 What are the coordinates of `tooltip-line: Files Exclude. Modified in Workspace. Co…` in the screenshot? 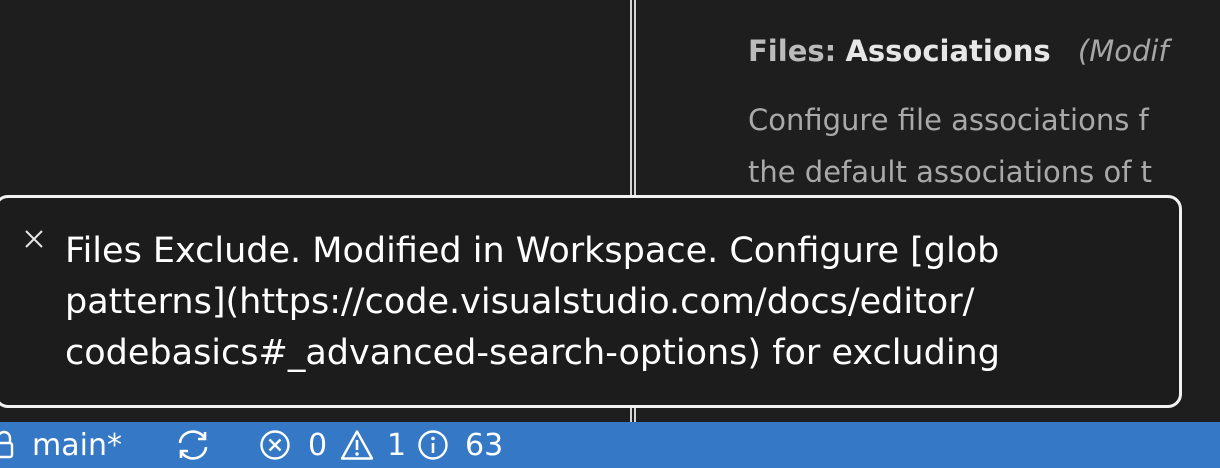 It's located at (532, 251).